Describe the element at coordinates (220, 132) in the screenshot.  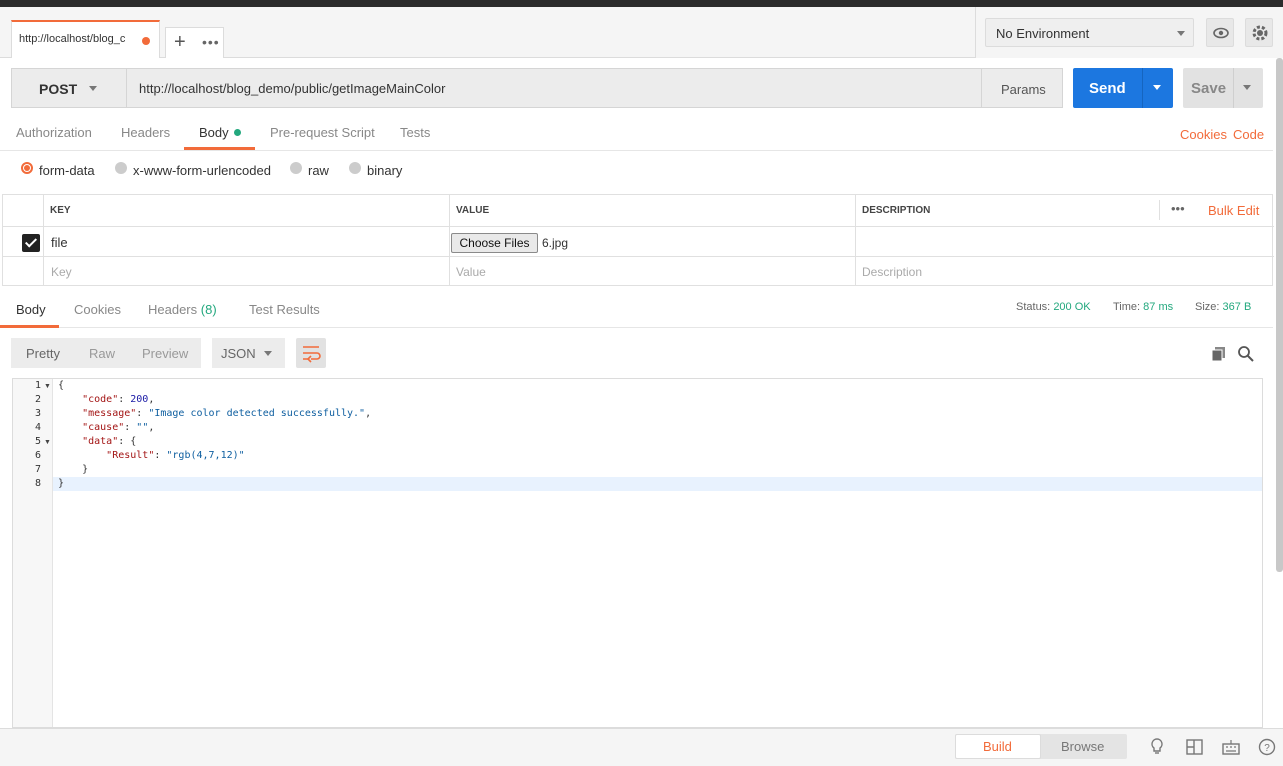
I see `tab-body: Body` at that location.